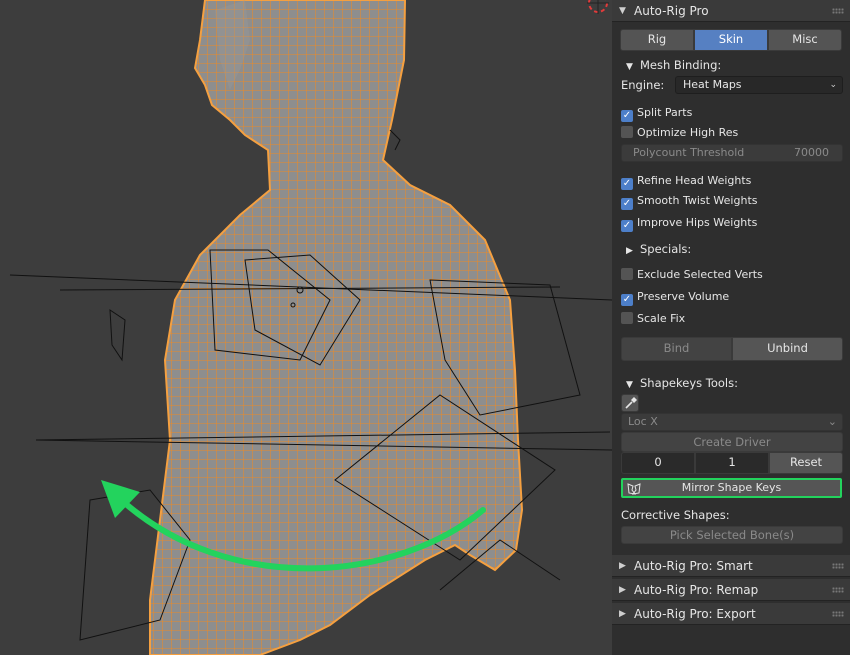 The width and height of the screenshot is (850, 655). Describe the element at coordinates (657, 40) in the screenshot. I see `tab-rig: Rig` at that location.